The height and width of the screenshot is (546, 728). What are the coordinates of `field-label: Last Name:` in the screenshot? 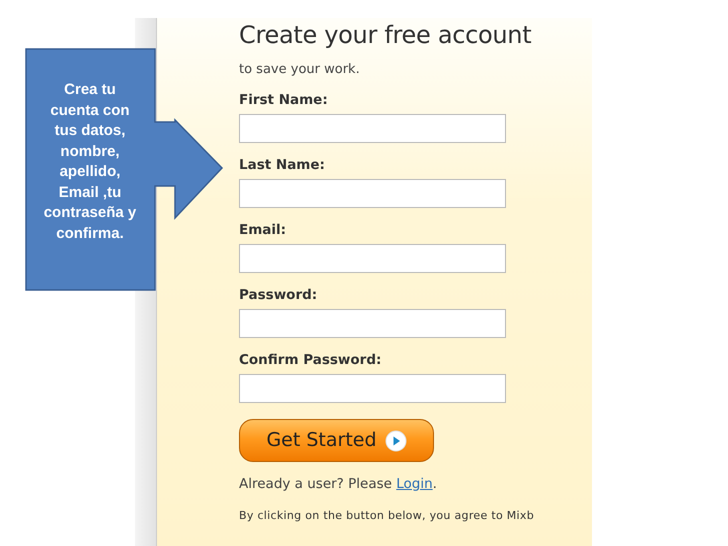 It's located at (282, 165).